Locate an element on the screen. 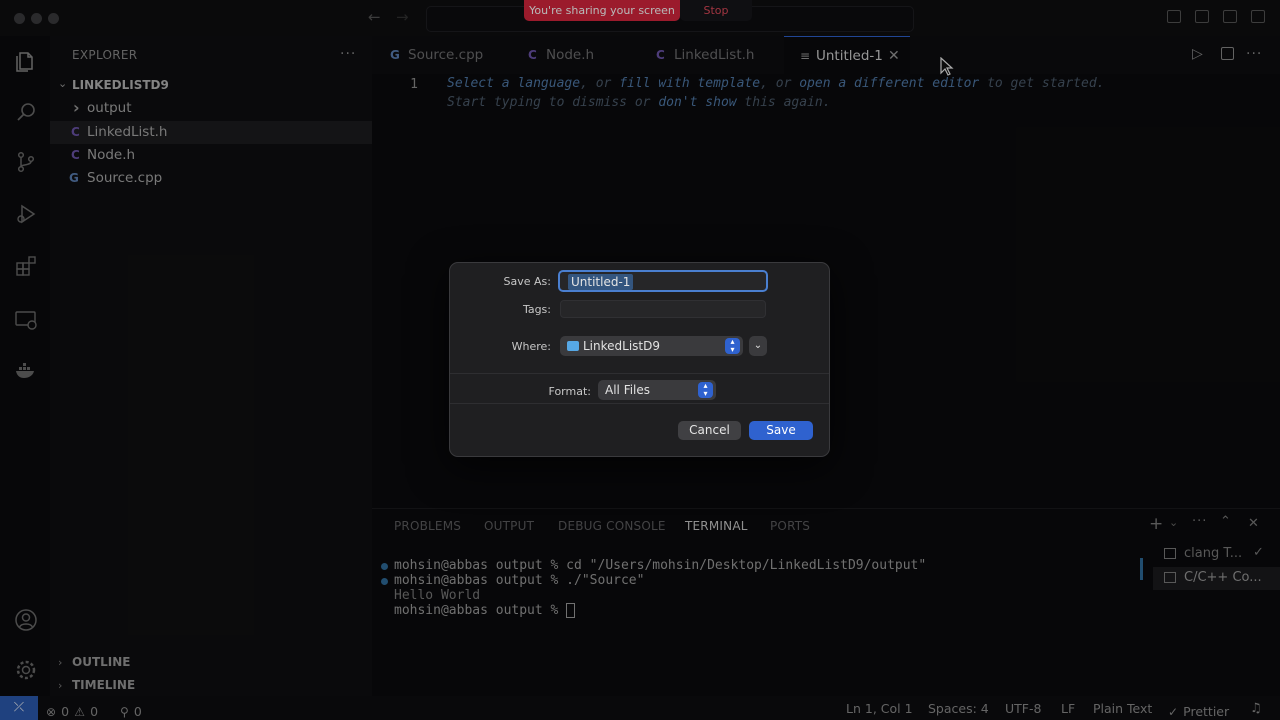 The width and height of the screenshot is (1280, 720). maximize-panel-icon: ⌃ is located at coordinates (1225, 521).